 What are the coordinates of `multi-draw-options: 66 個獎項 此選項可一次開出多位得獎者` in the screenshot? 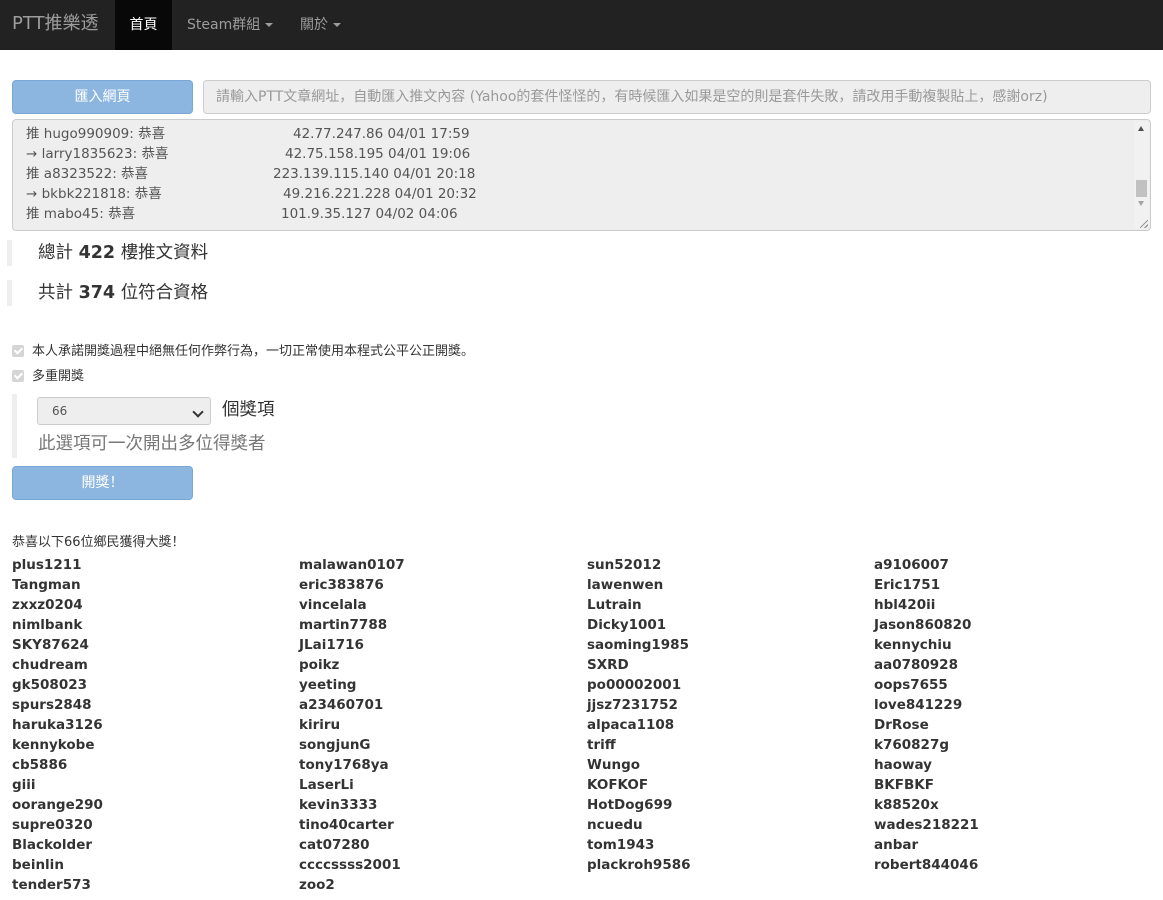 It's located at (214, 426).